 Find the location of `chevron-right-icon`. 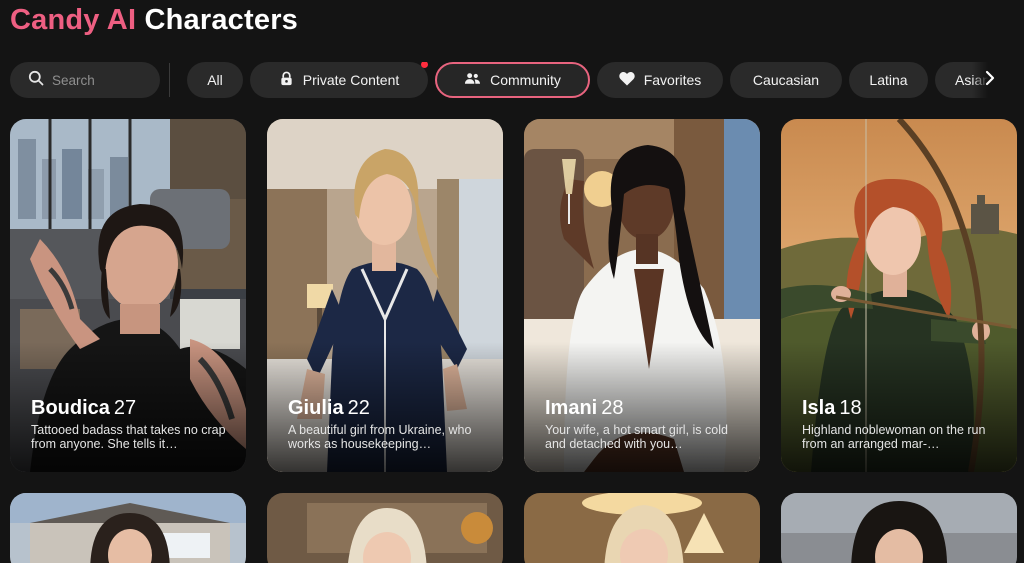

chevron-right-icon is located at coordinates (990, 80).